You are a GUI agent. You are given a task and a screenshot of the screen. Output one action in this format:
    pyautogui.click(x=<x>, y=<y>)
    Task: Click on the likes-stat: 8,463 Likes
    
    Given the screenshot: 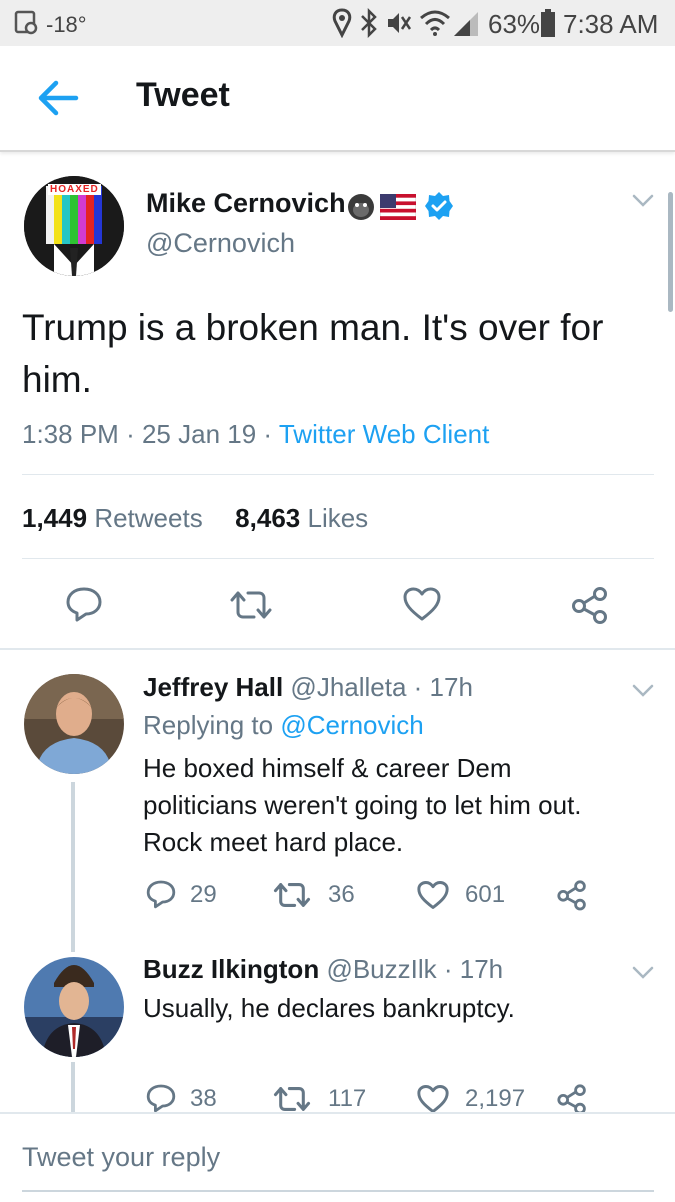 What is the action you would take?
    pyautogui.click(x=301, y=518)
    